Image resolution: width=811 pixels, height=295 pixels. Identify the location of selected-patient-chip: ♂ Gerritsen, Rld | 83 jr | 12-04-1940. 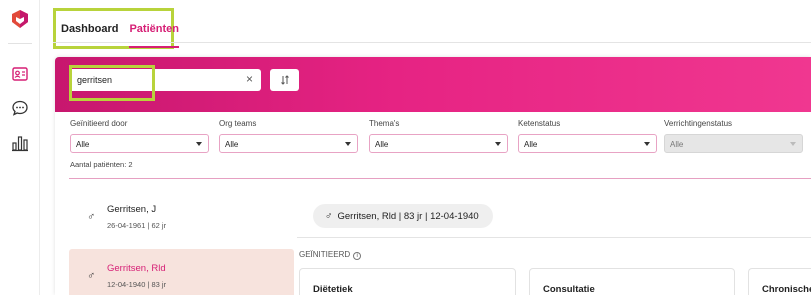
(403, 216).